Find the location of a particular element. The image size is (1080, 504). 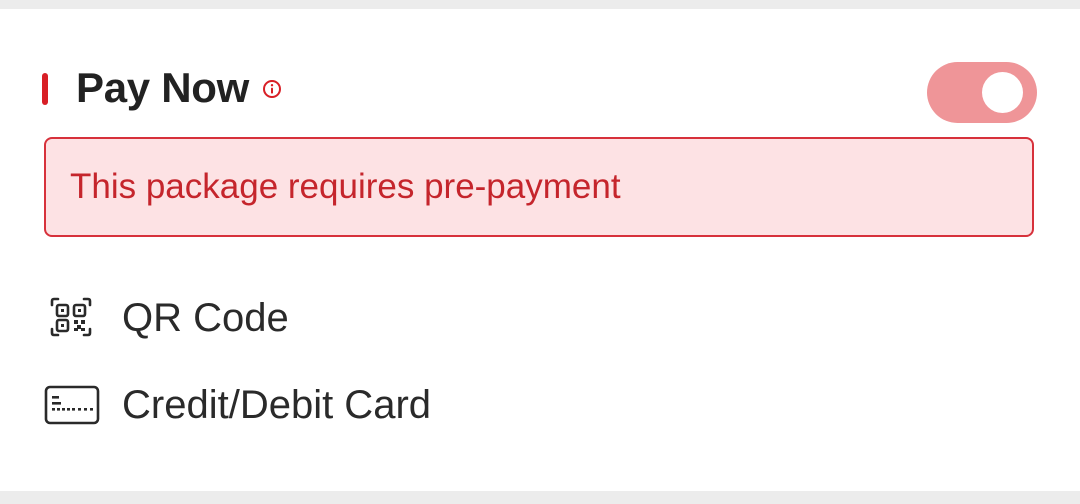

payment-method-label: QR Code is located at coordinates (205, 318).